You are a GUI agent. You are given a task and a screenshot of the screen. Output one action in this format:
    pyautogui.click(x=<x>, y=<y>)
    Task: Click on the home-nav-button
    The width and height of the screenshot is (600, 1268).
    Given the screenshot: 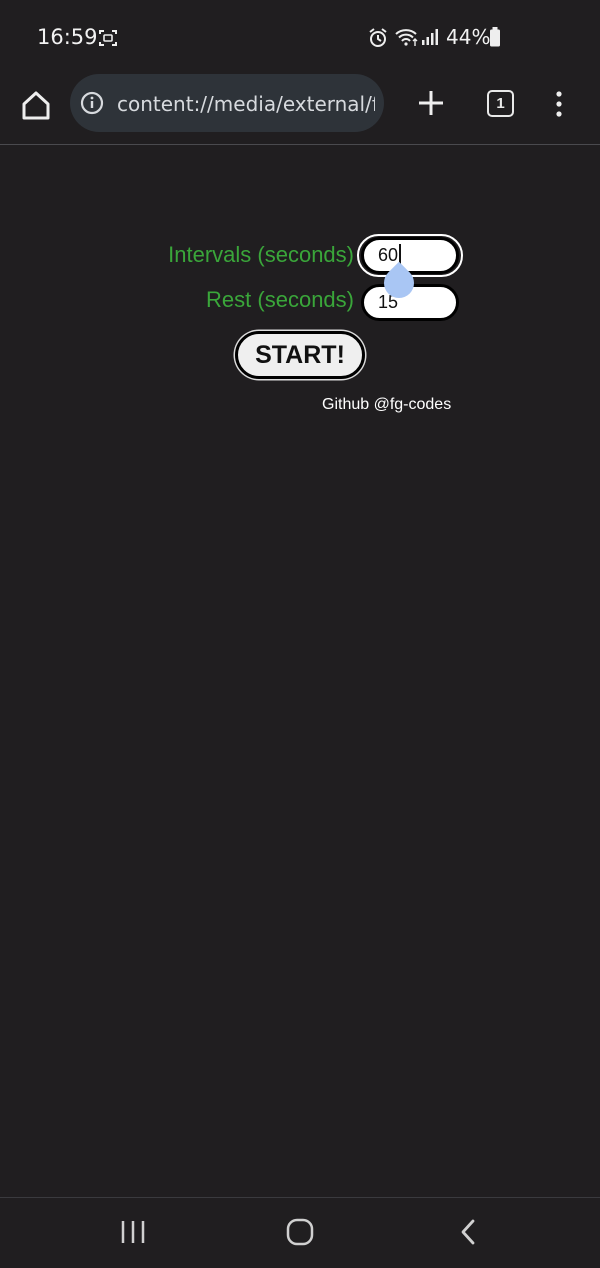 What is the action you would take?
    pyautogui.click(x=300, y=1234)
    